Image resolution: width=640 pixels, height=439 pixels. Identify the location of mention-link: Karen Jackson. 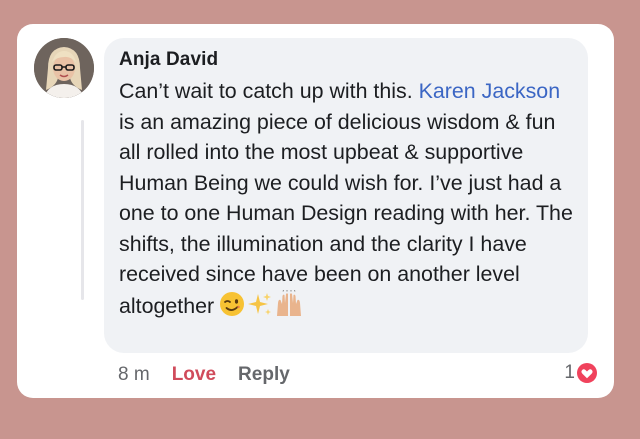
(490, 91).